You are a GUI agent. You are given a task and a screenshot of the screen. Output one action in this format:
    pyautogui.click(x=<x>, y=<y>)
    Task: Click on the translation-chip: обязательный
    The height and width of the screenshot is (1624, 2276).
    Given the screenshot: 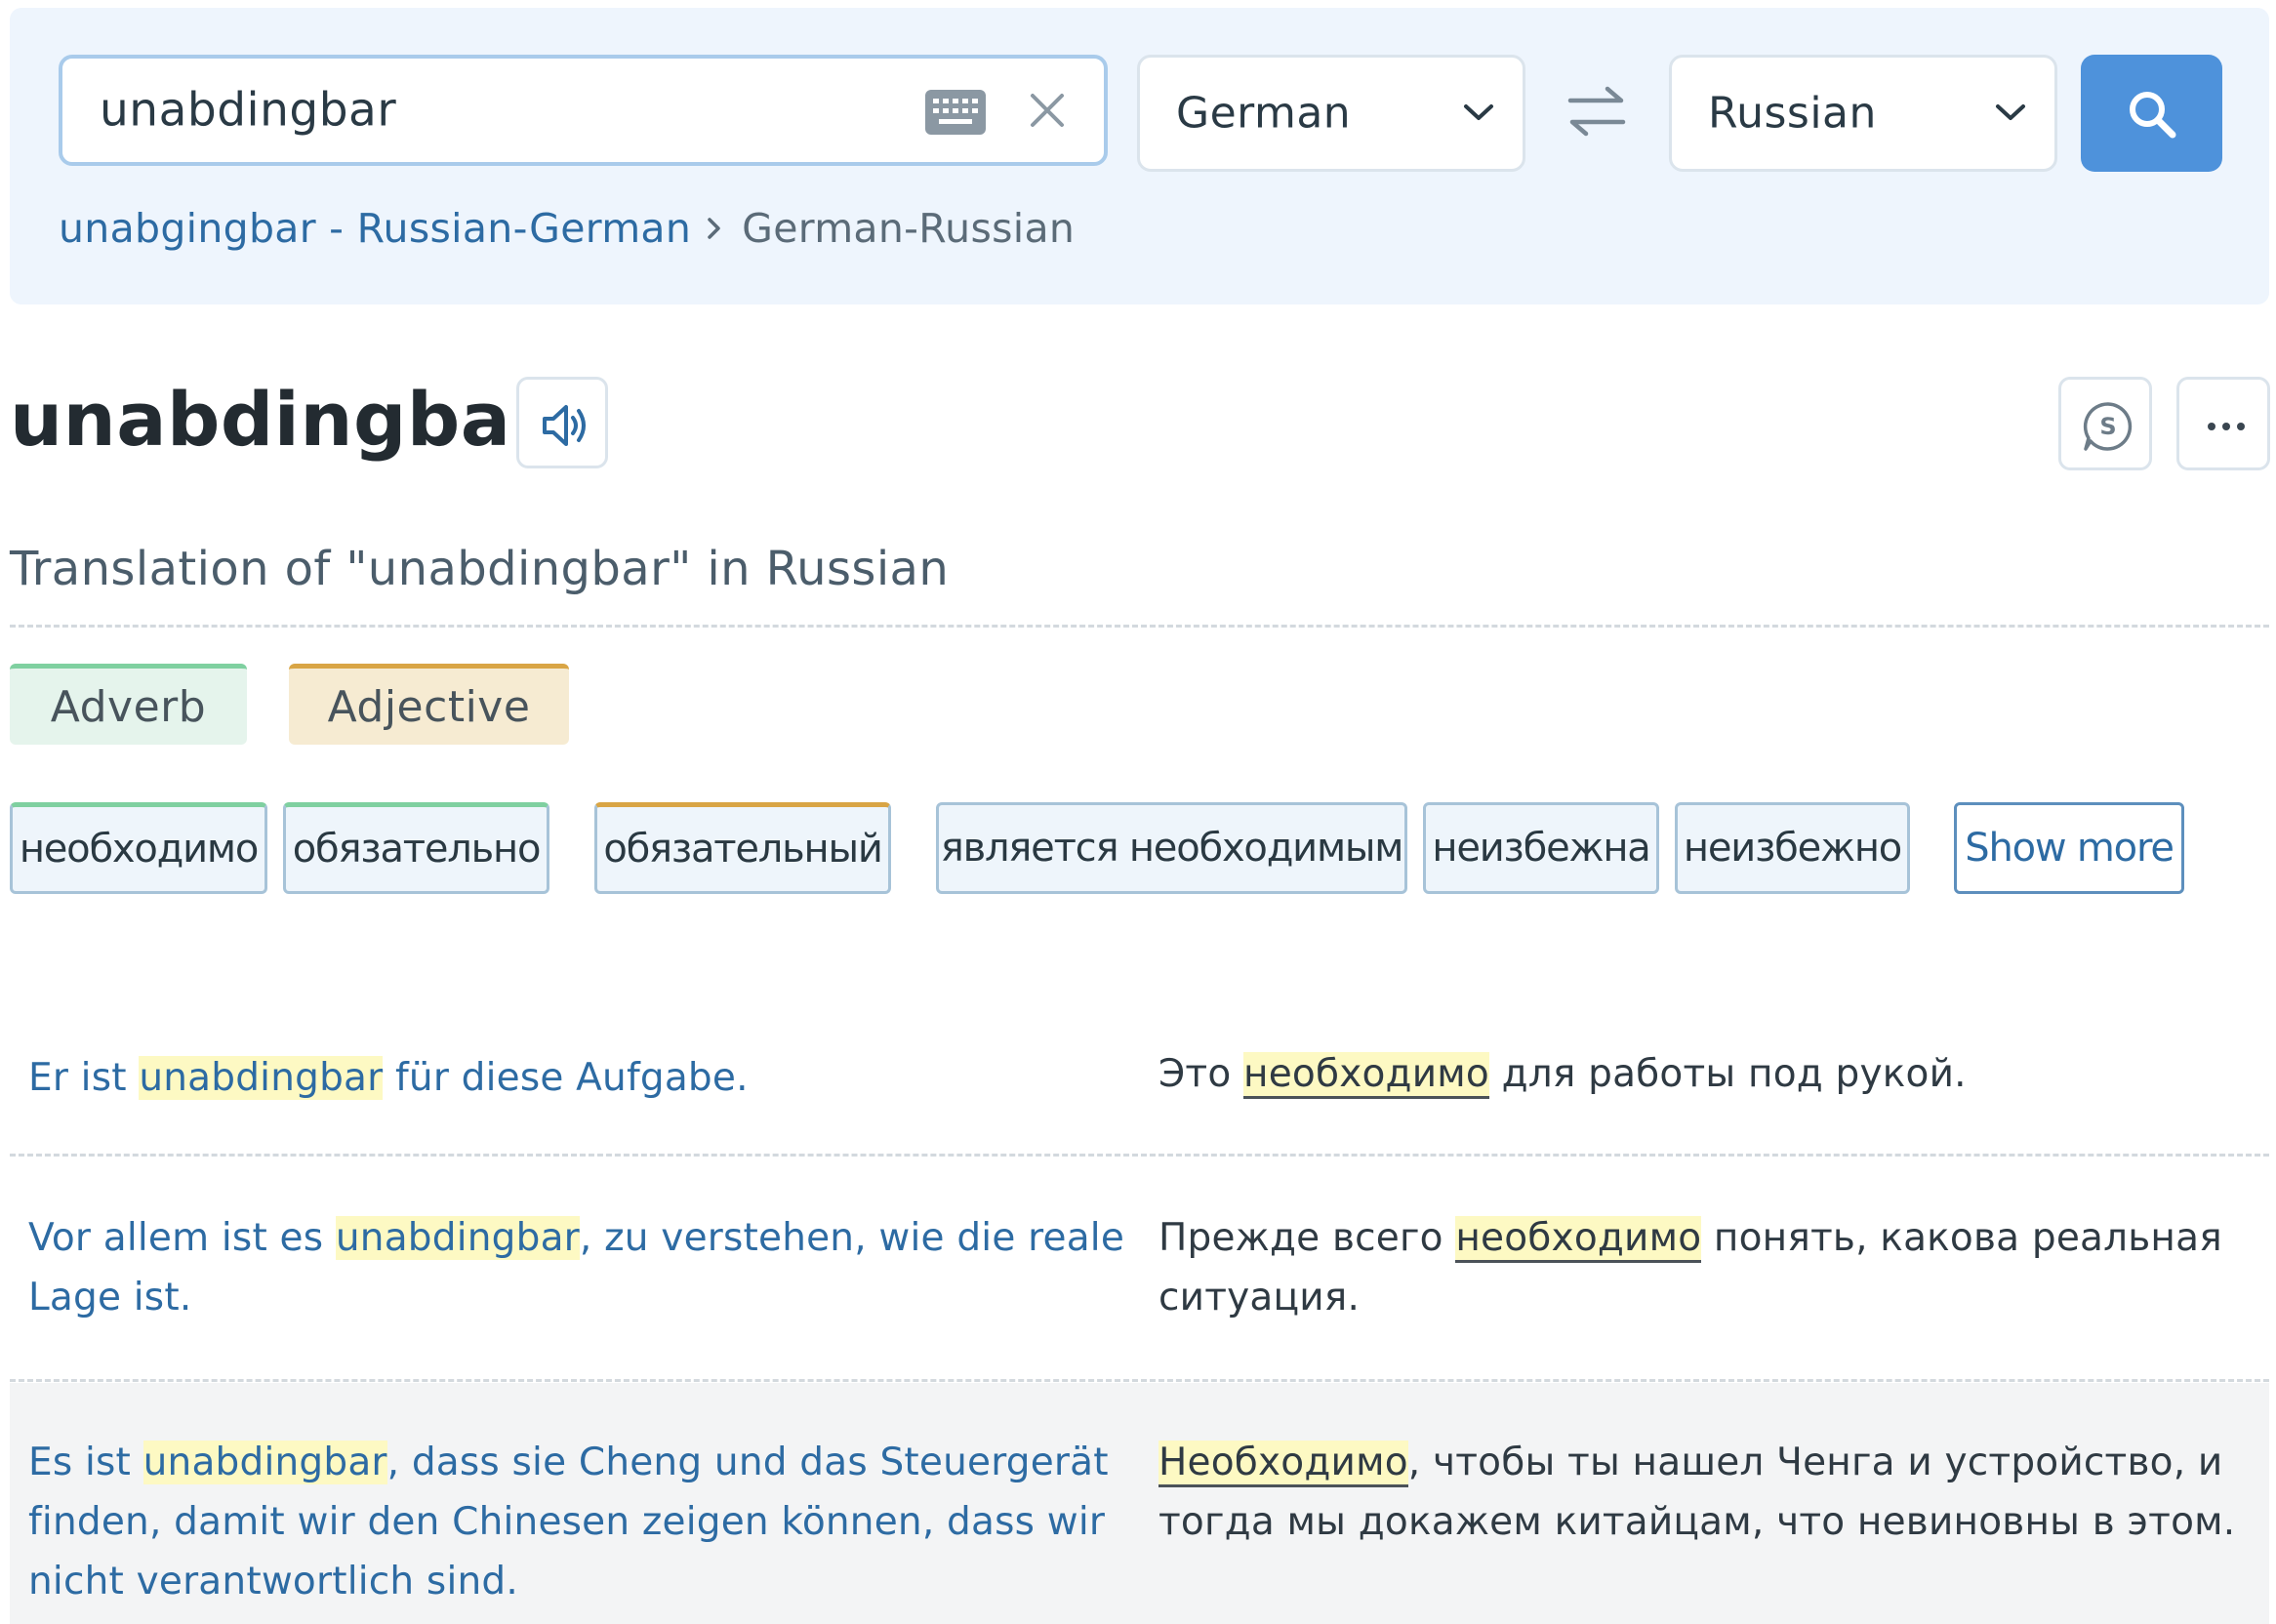 What is the action you would take?
    pyautogui.click(x=743, y=848)
    